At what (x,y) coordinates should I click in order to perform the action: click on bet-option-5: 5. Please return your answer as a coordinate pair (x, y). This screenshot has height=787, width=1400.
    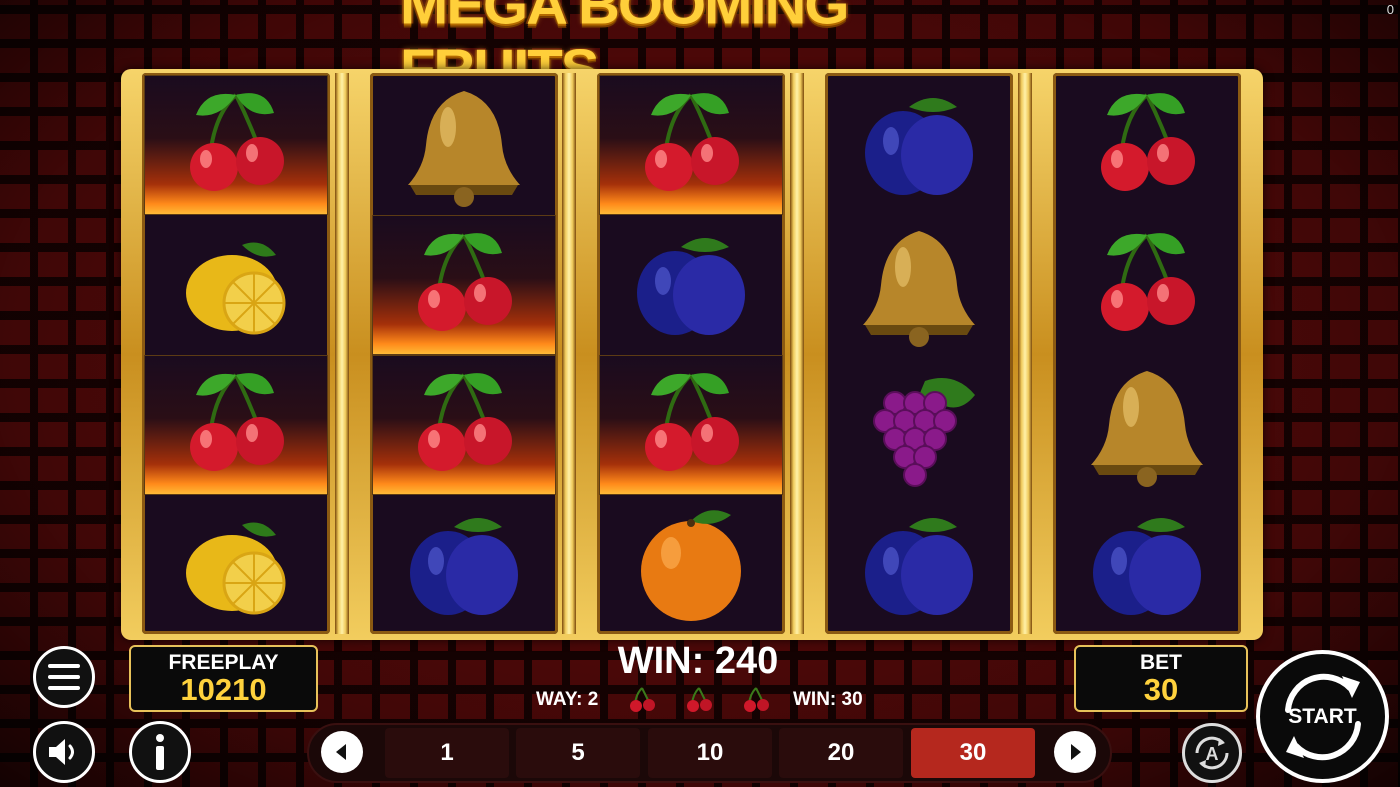
    Looking at the image, I should click on (578, 753).